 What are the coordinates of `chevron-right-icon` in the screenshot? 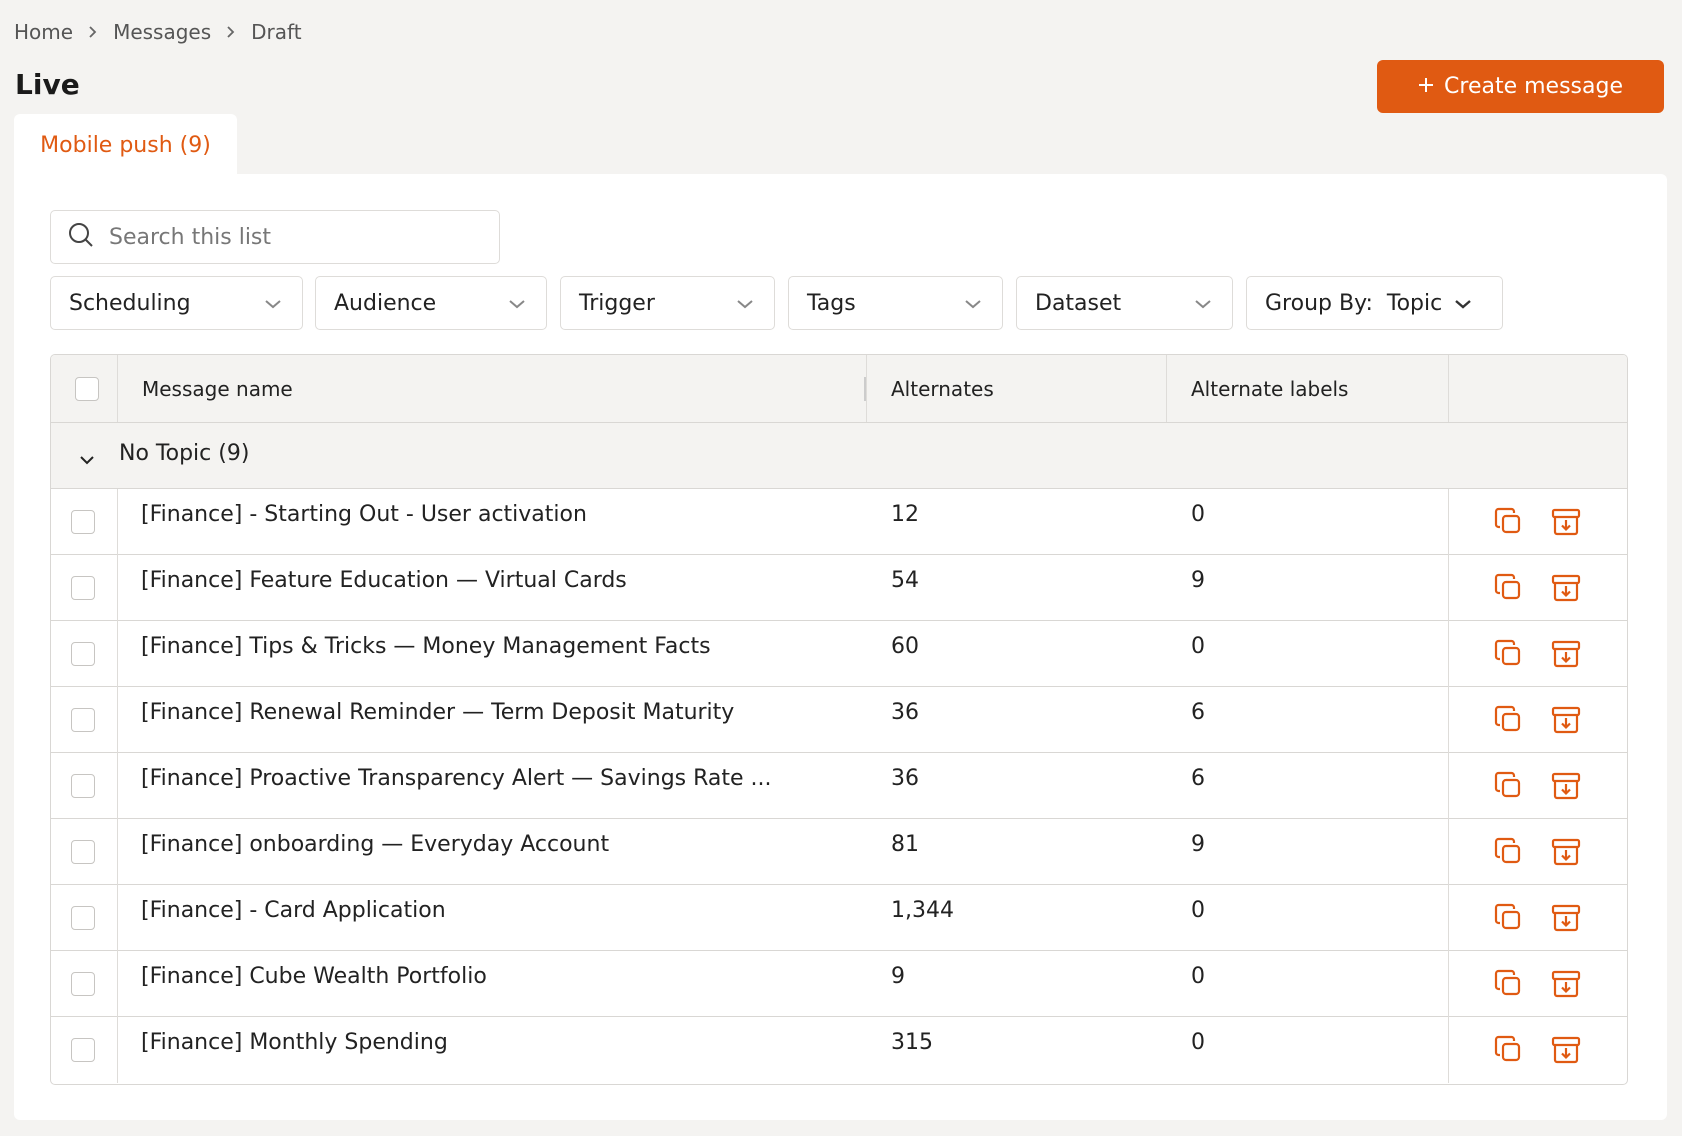 It's located at (93, 32).